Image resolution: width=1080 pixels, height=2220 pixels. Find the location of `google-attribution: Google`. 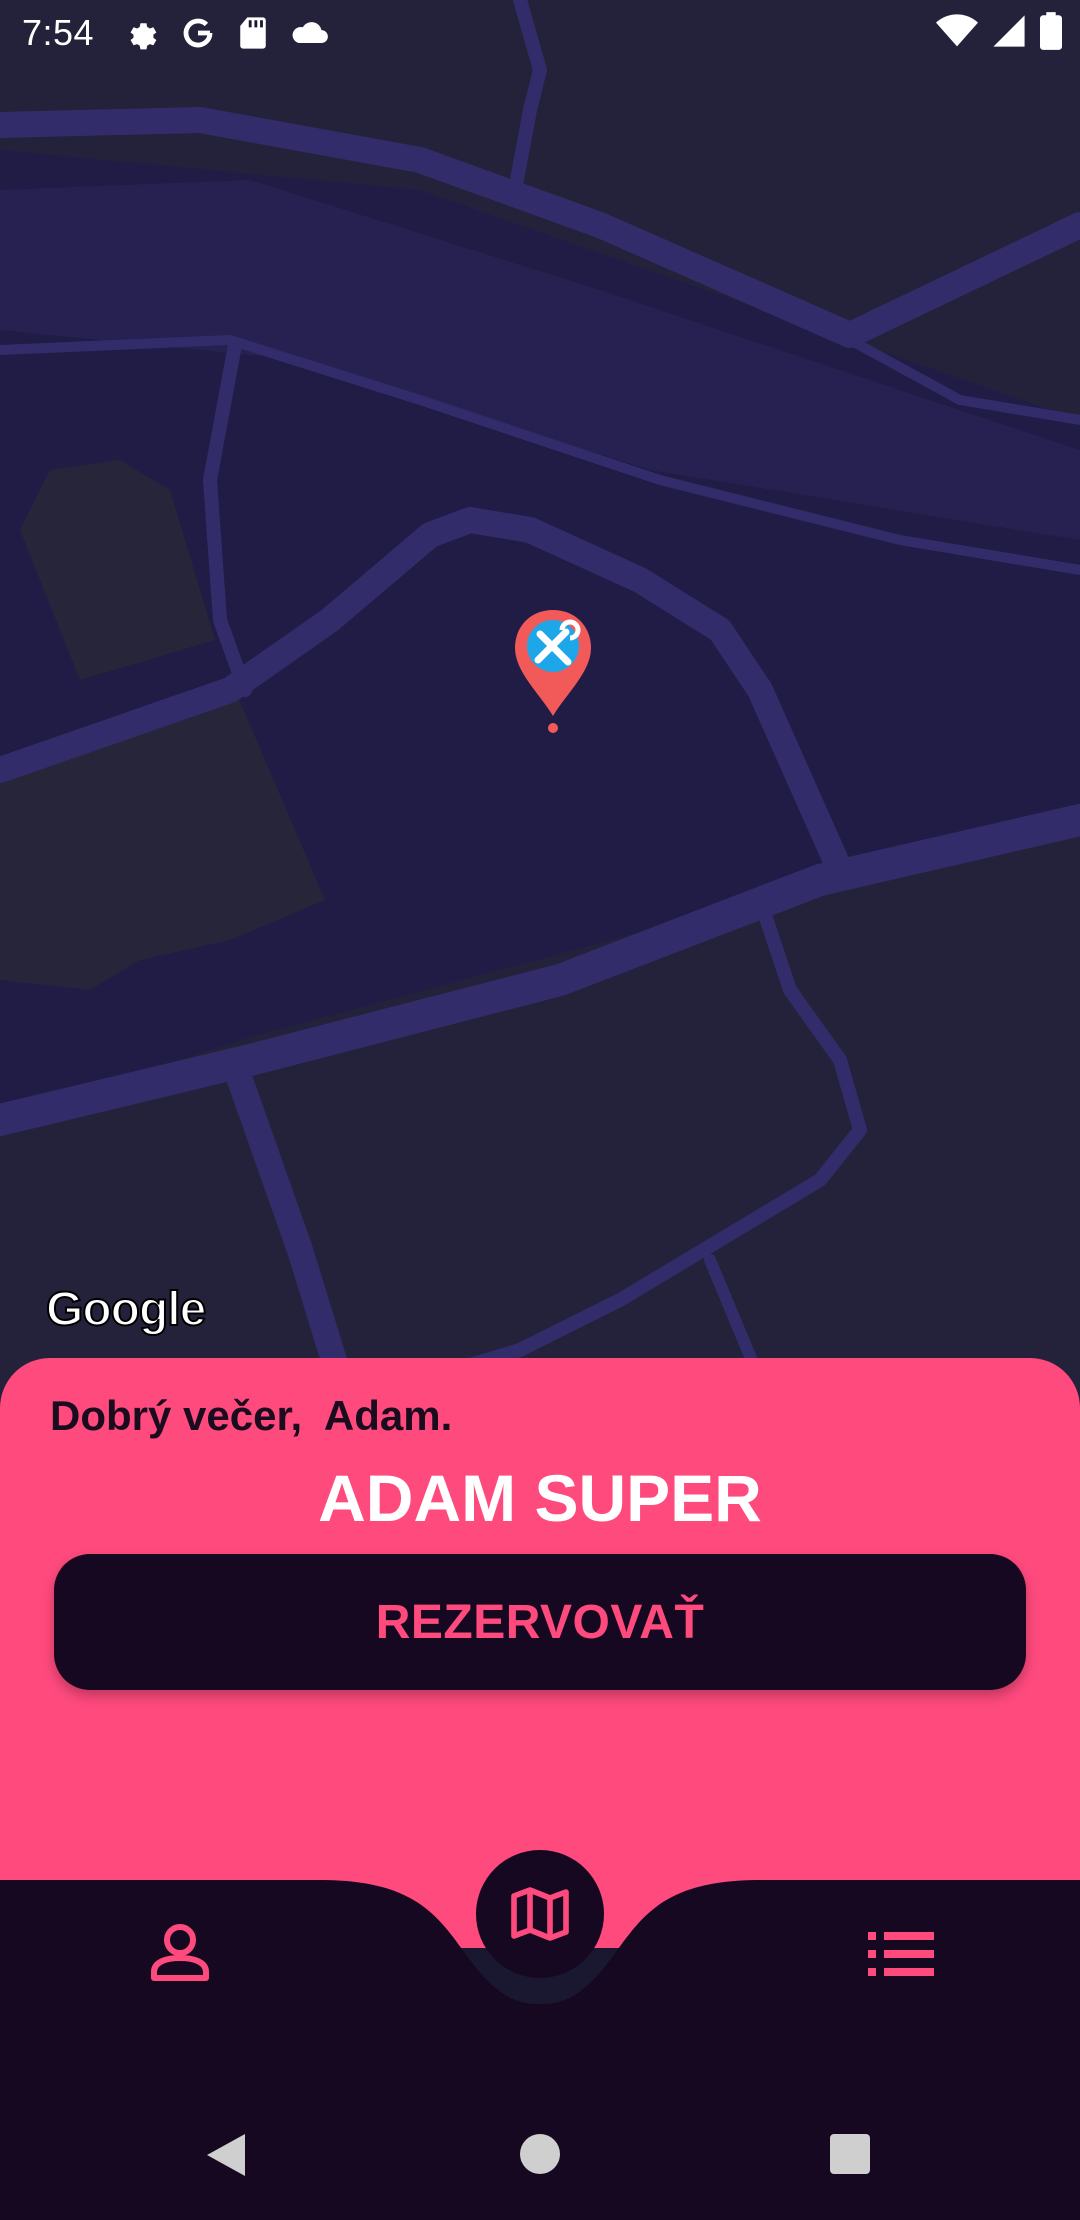

google-attribution: Google is located at coordinates (126, 1309).